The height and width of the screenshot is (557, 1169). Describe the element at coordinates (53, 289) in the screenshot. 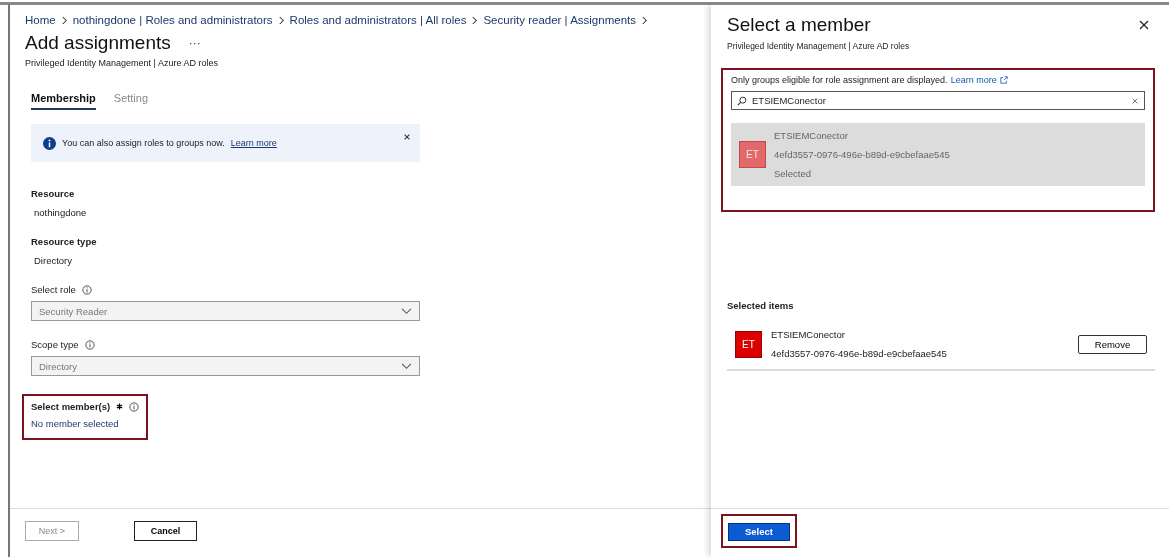

I see `field-label: Select role` at that location.